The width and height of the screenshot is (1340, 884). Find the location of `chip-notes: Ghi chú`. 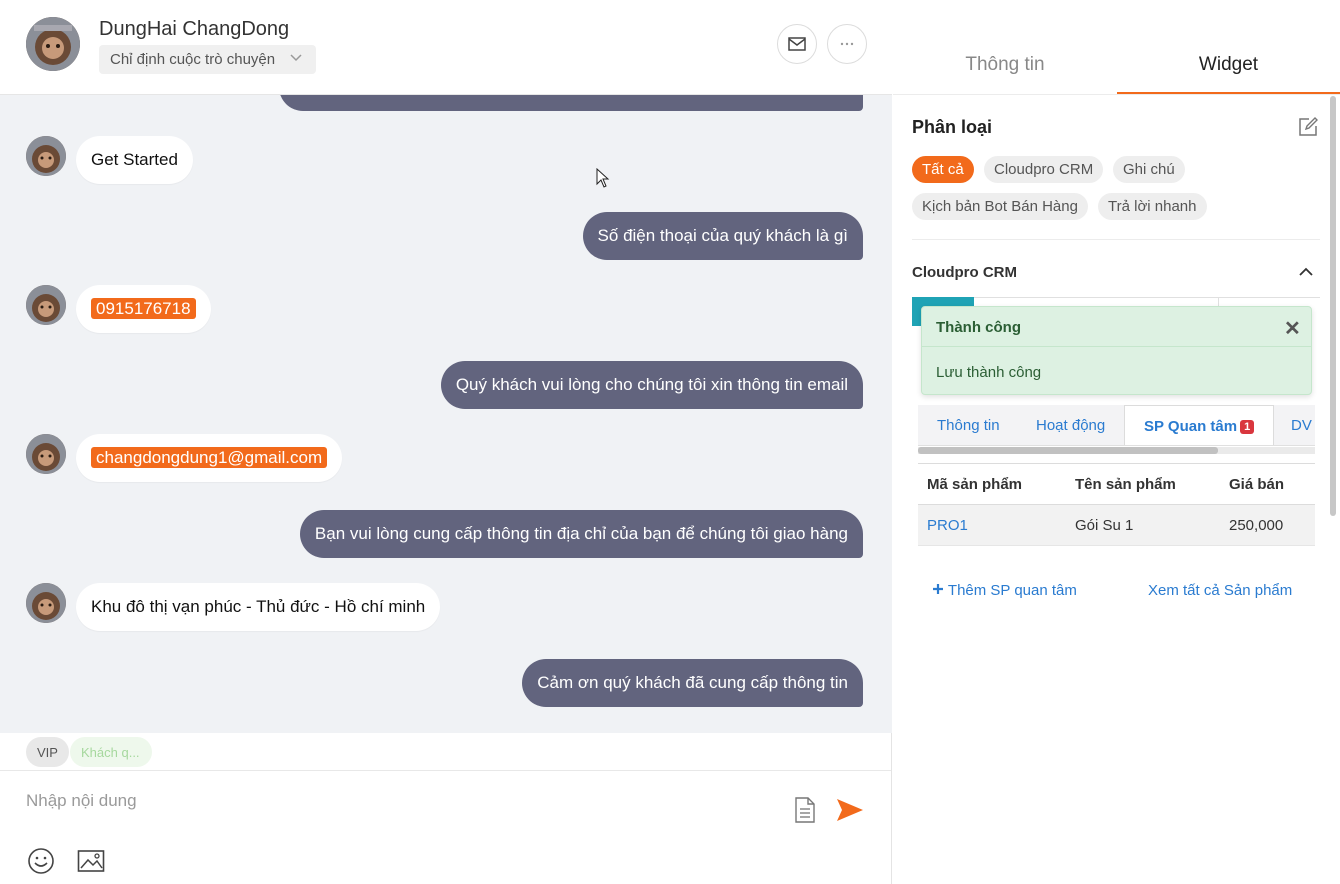

chip-notes: Ghi chú is located at coordinates (1149, 169).